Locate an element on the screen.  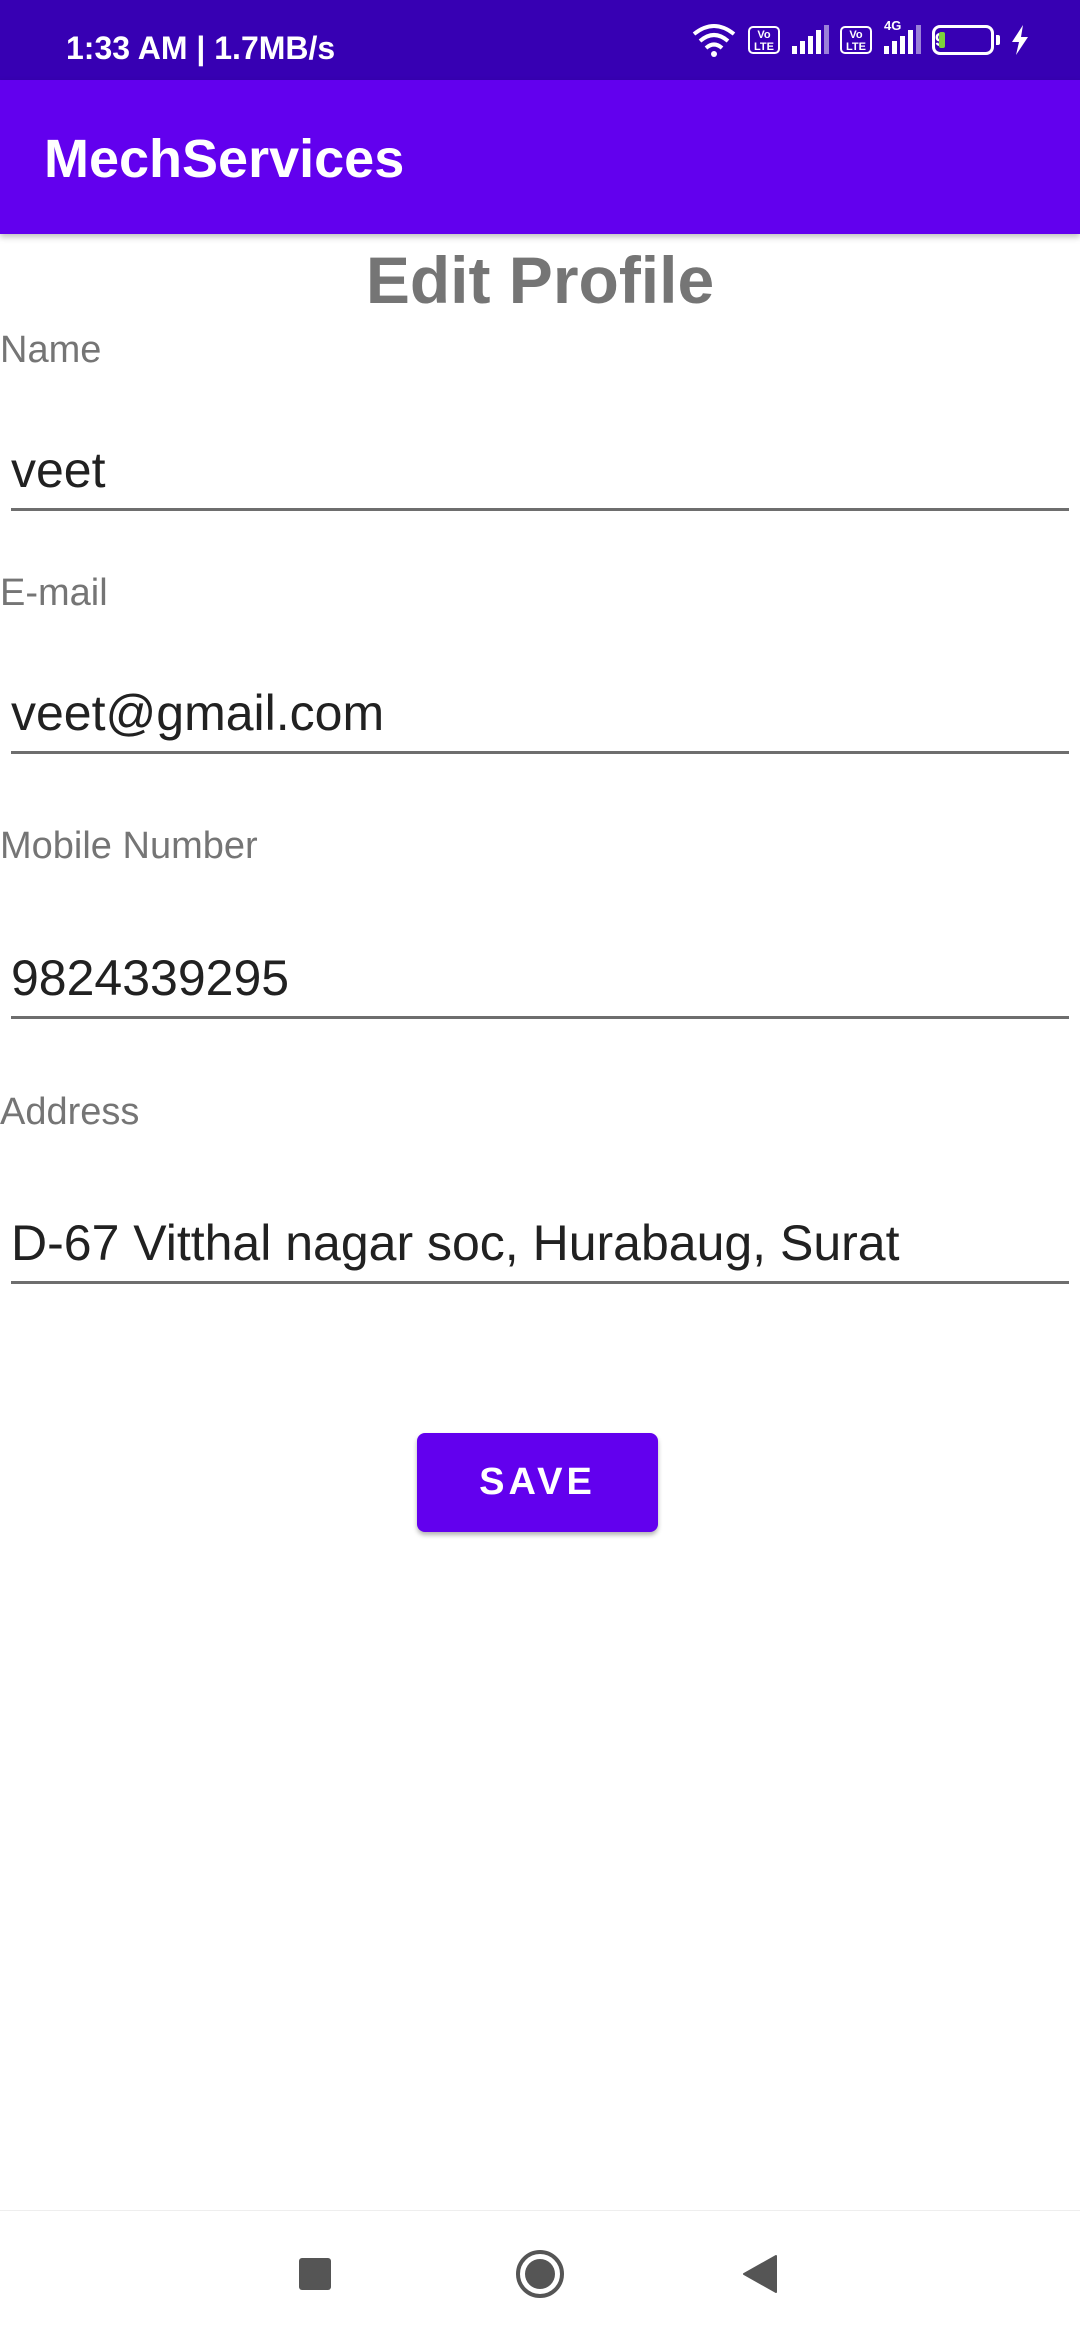
square-recents-icon is located at coordinates (315, 2276).